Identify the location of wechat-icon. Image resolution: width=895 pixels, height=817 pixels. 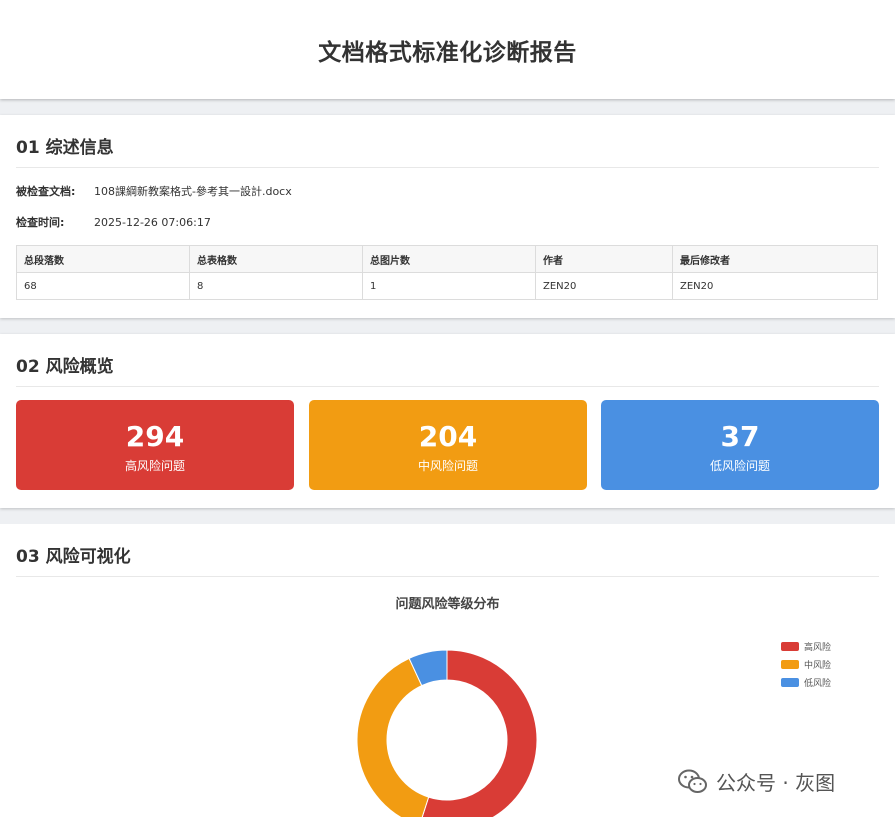
(692, 781).